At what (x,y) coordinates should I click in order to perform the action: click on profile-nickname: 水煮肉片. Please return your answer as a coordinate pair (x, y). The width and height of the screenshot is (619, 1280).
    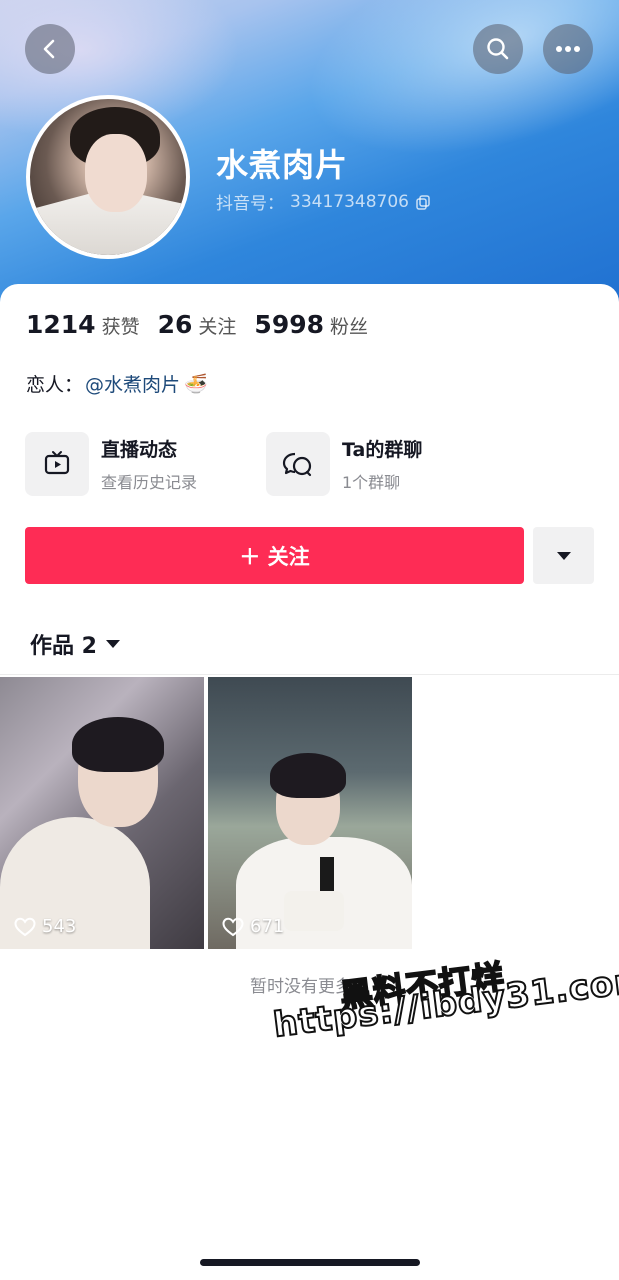
    Looking at the image, I should click on (282, 165).